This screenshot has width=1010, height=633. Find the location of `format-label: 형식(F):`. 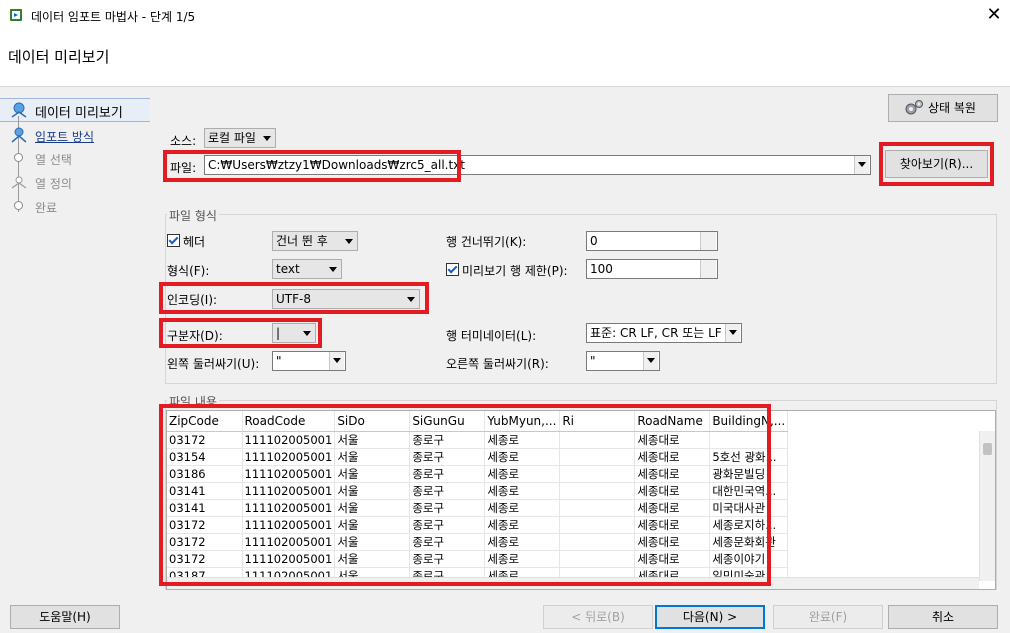

format-label: 형식(F): is located at coordinates (188, 271).